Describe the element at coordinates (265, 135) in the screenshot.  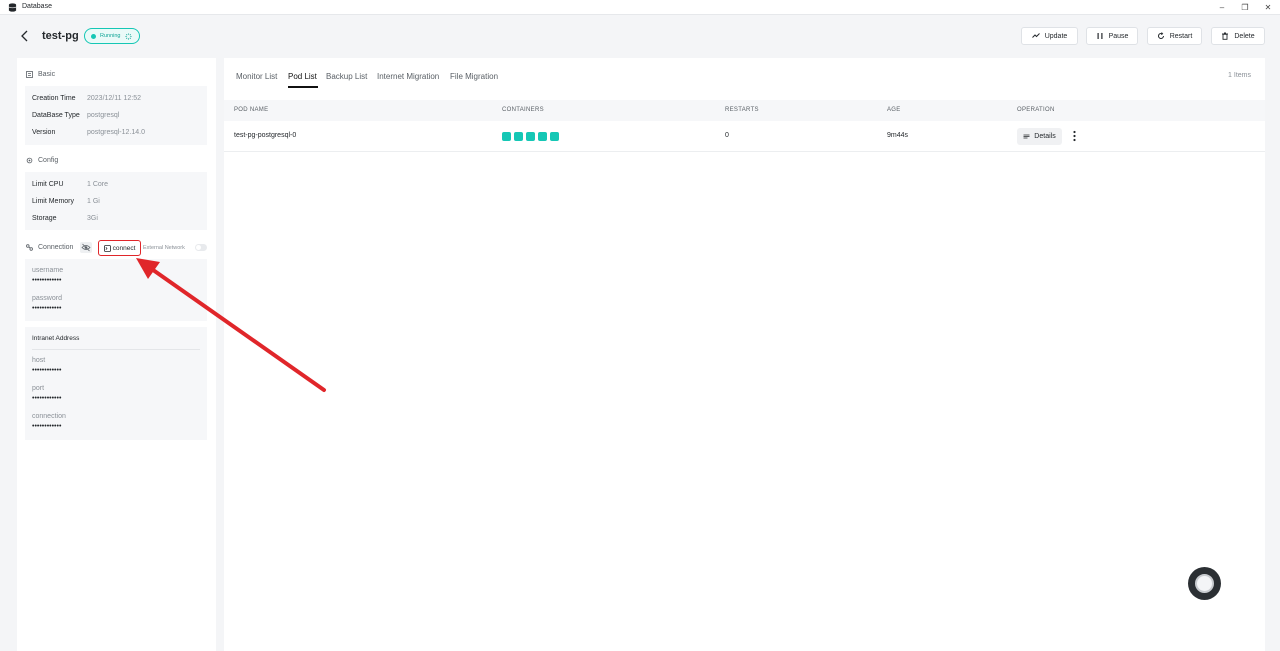
I see `pod-name-cell: test-pg-postgresql-0` at that location.